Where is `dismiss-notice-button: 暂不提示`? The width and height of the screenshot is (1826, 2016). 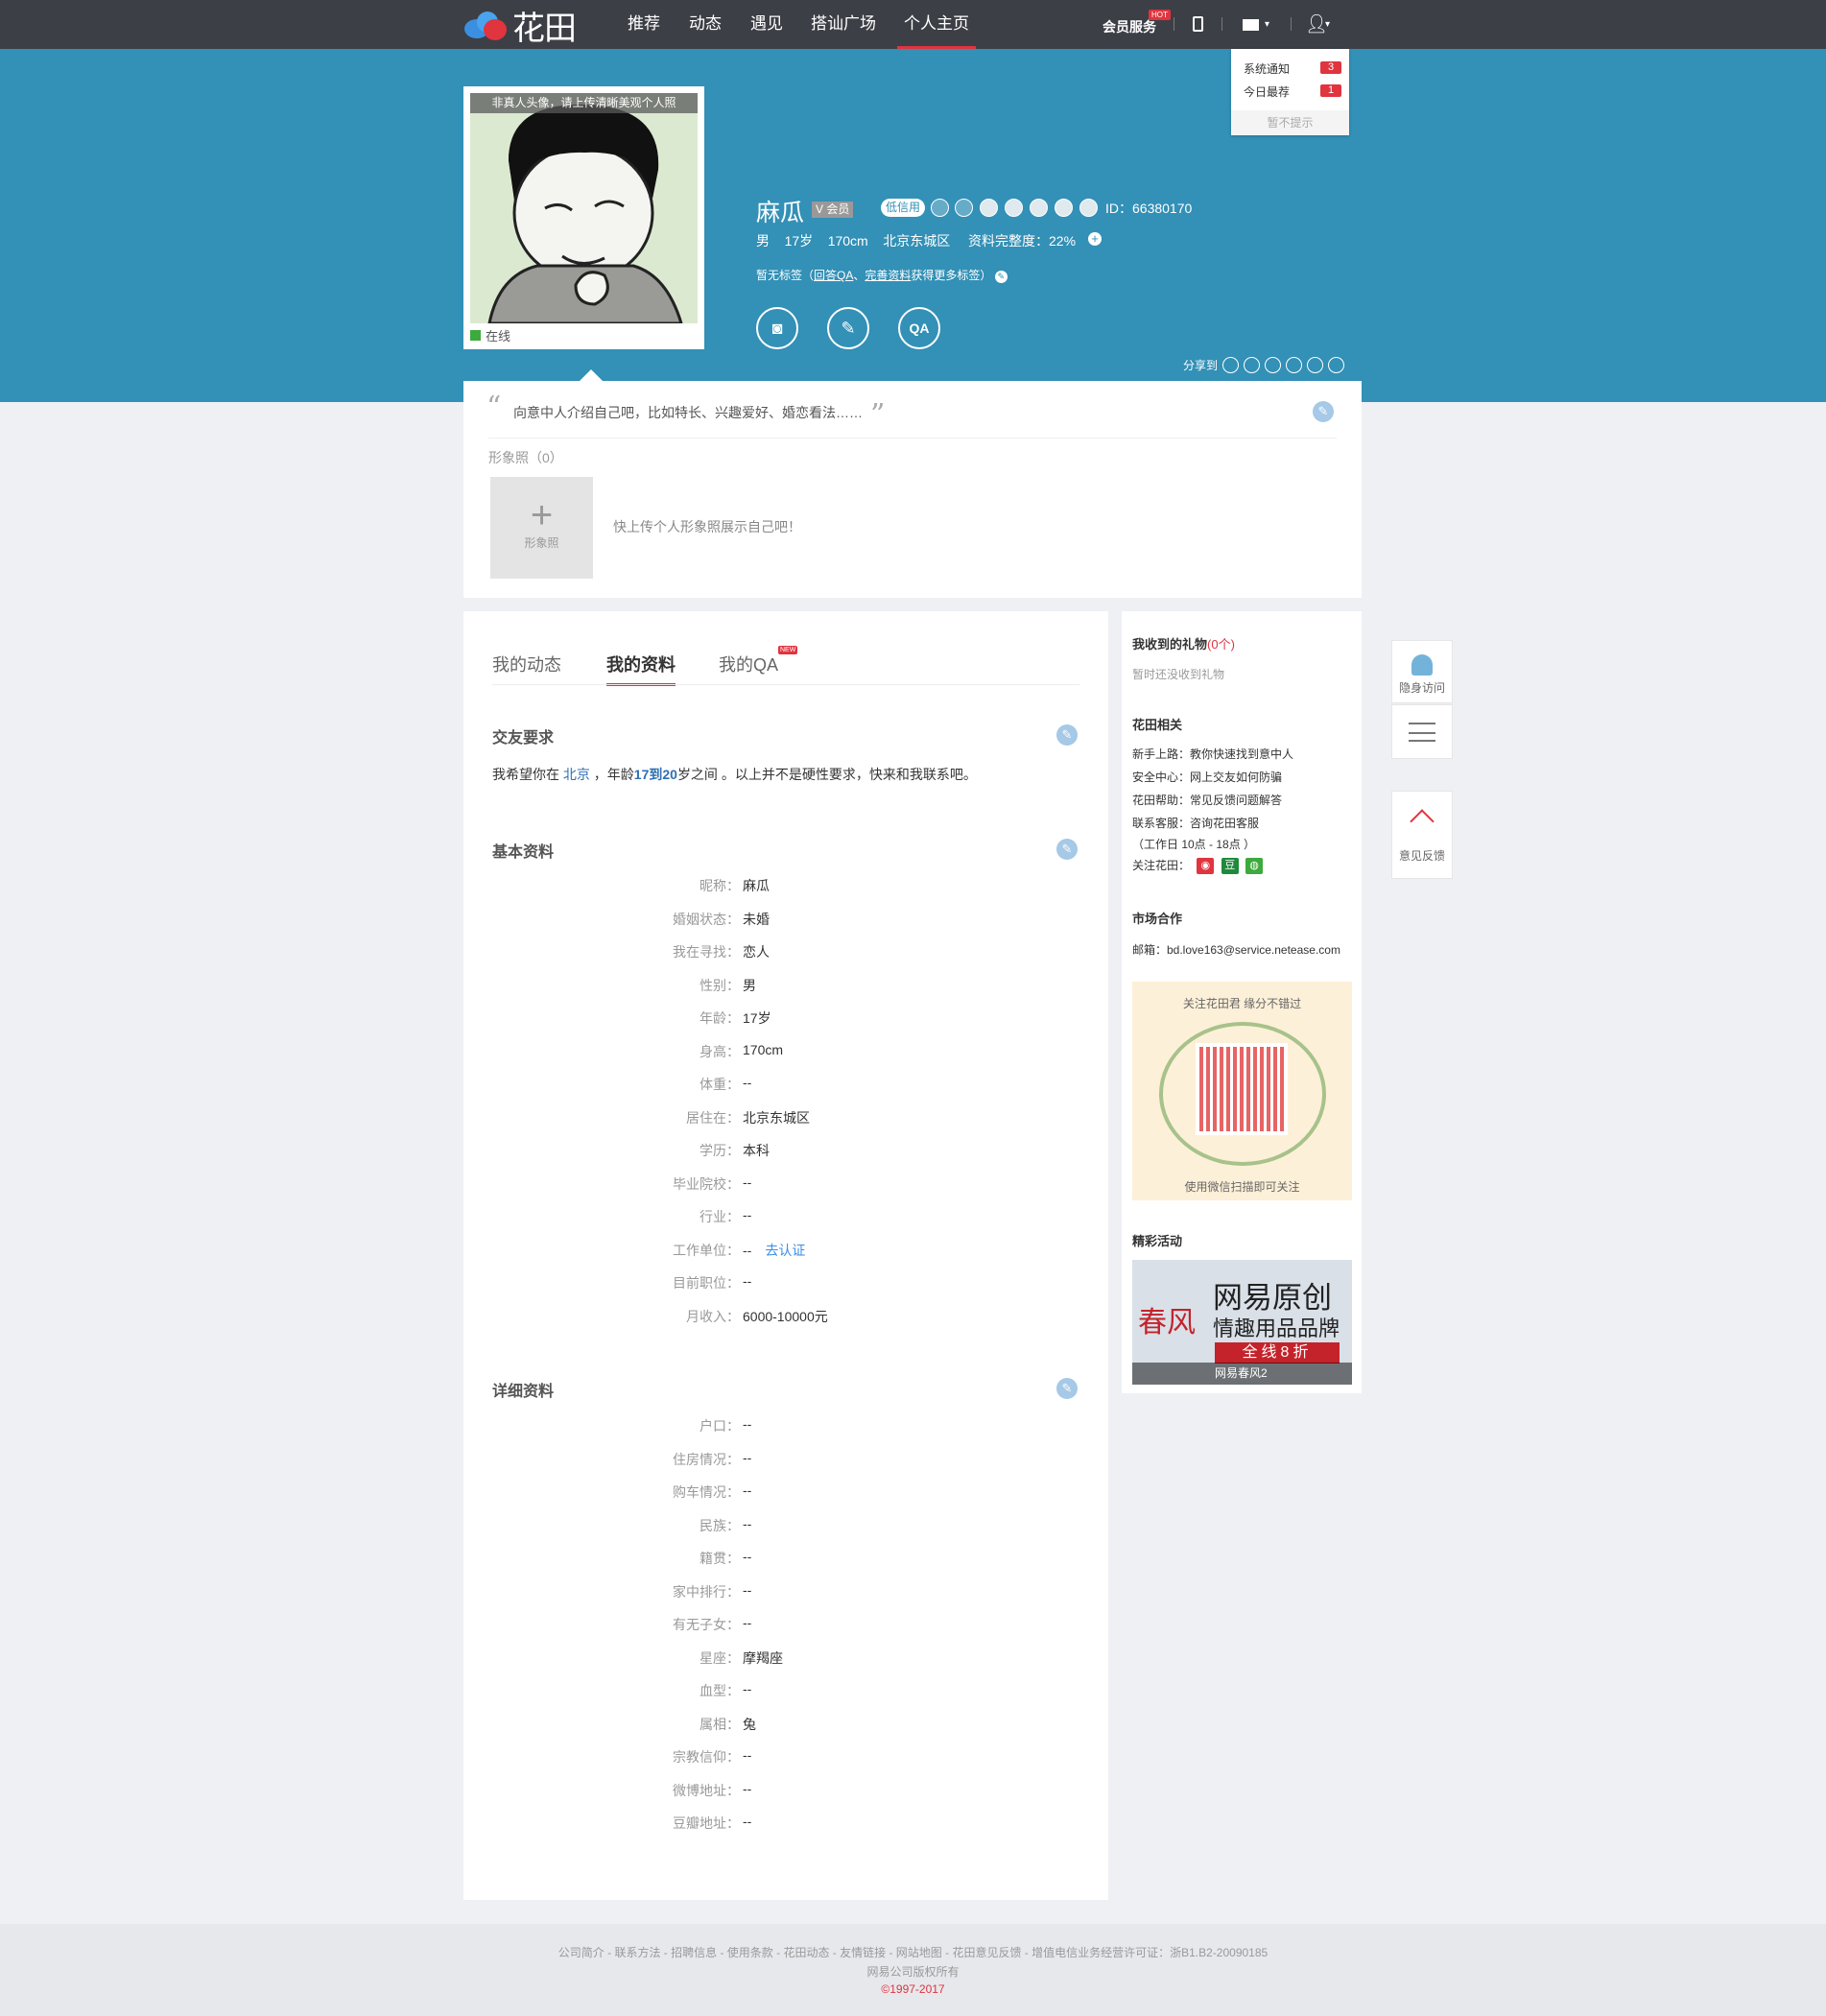 dismiss-notice-button: 暂不提示 is located at coordinates (1290, 122).